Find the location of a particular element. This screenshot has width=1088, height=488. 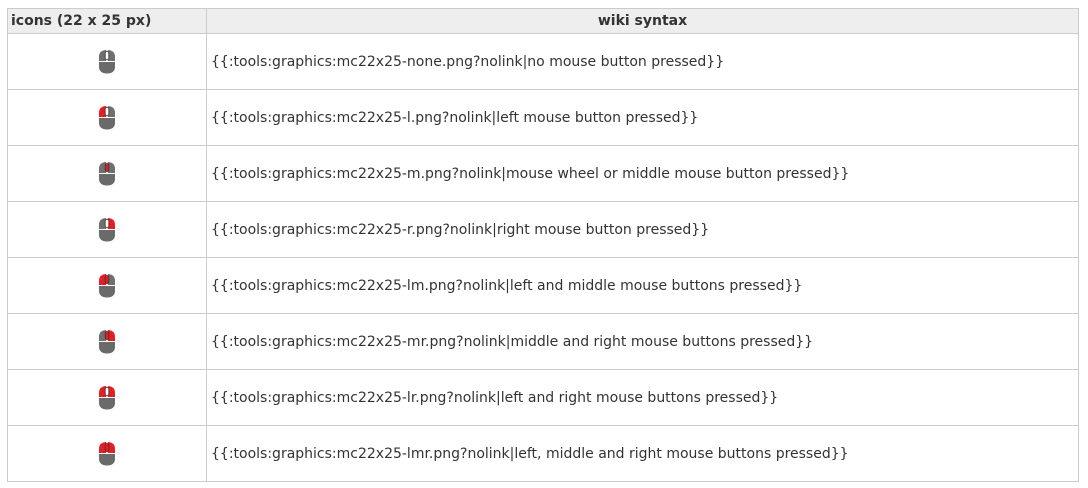

mouse-left-button-icon is located at coordinates (107, 118).